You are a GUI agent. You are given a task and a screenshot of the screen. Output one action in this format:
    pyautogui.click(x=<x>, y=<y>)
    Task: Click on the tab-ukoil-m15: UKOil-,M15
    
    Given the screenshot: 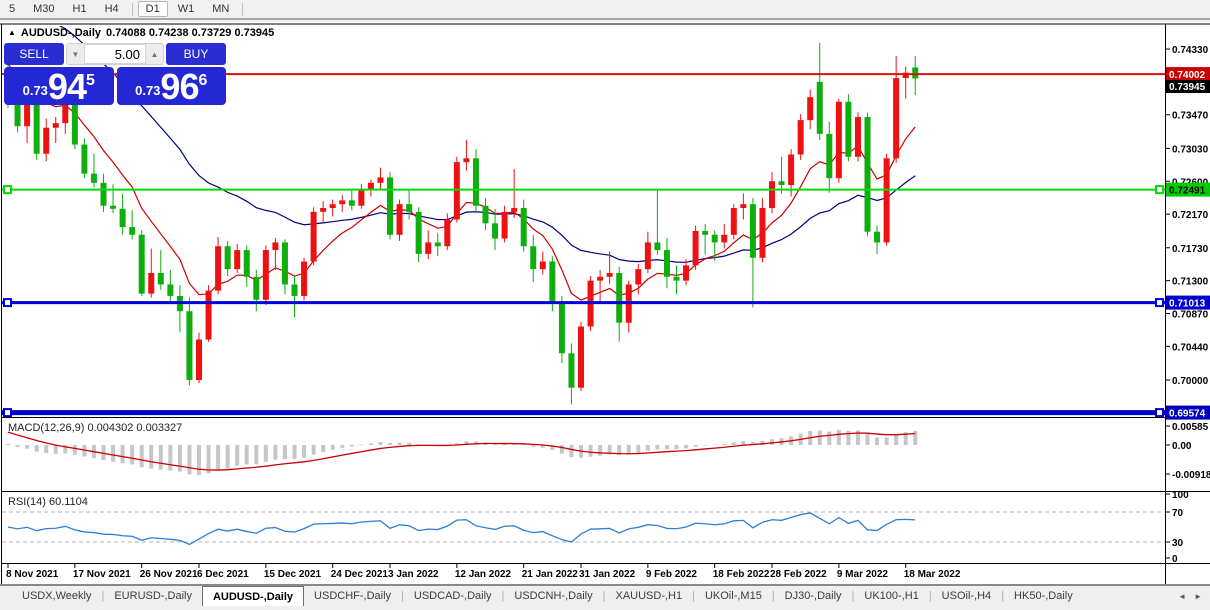 What is the action you would take?
    pyautogui.click(x=733, y=596)
    